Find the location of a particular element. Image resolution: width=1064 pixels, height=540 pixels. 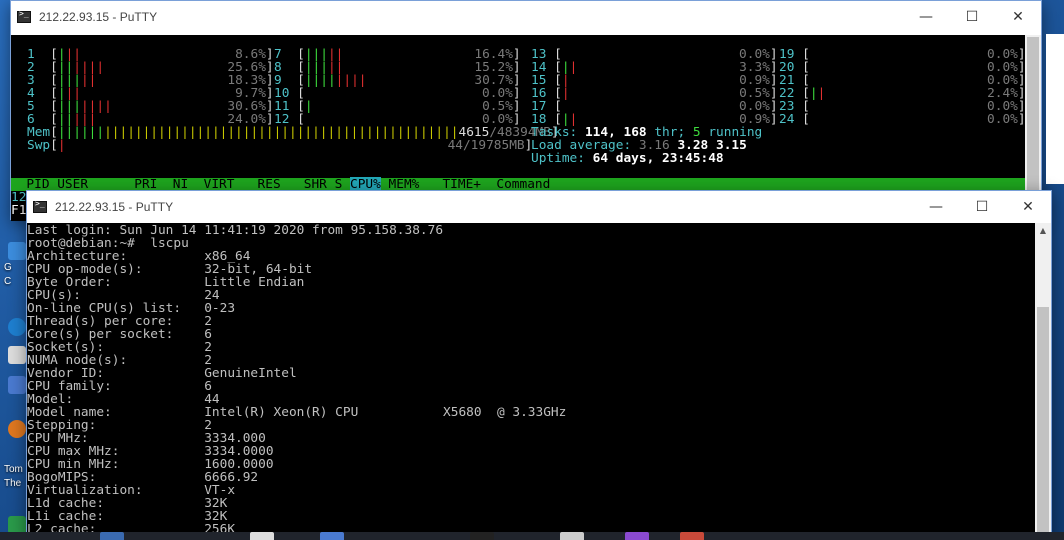

meter-gap is located at coordinates (898, 119).